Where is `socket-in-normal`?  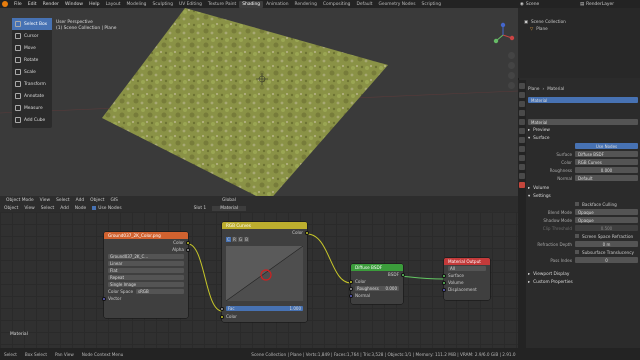 socket-in-normal is located at coordinates (351, 295).